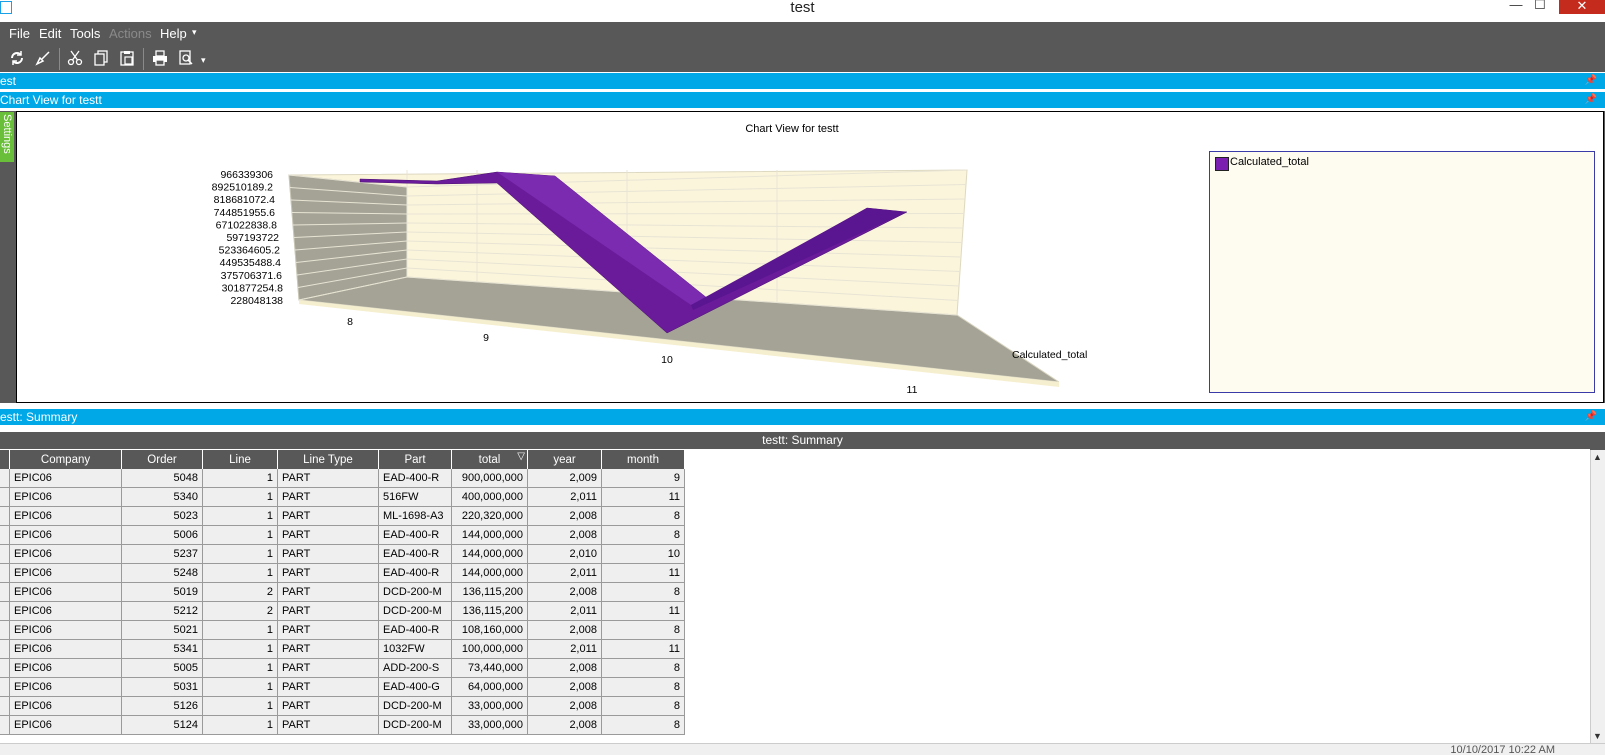 This screenshot has height=756, width=1605. I want to click on table-cell-order: 5031, so click(162, 687).